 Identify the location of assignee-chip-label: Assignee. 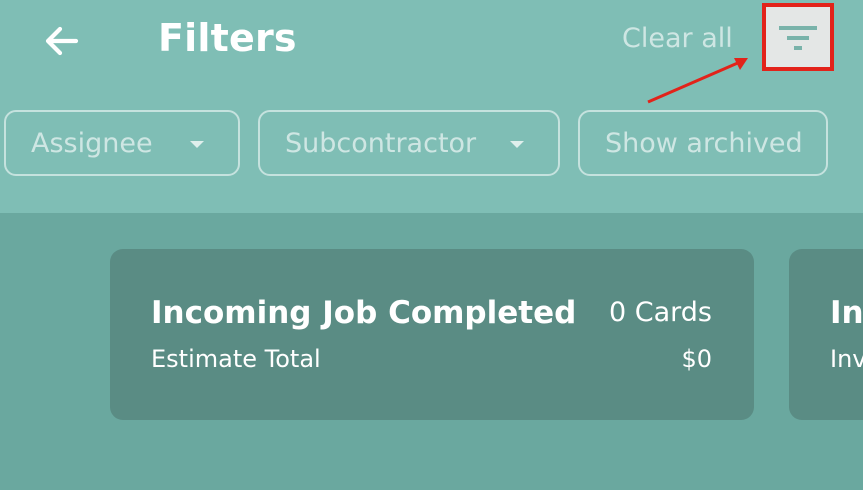
(92, 143).